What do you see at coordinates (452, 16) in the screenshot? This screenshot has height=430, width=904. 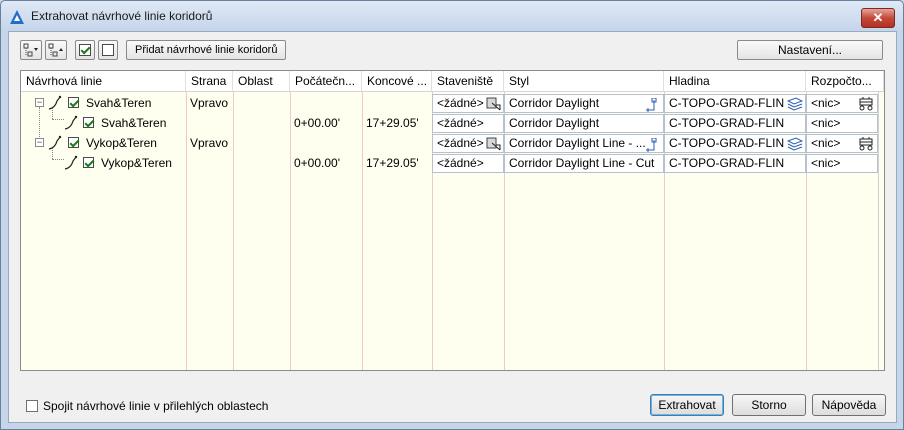 I see `title-bar: Extrahovat návrhové linie koridorů ✕` at bounding box center [452, 16].